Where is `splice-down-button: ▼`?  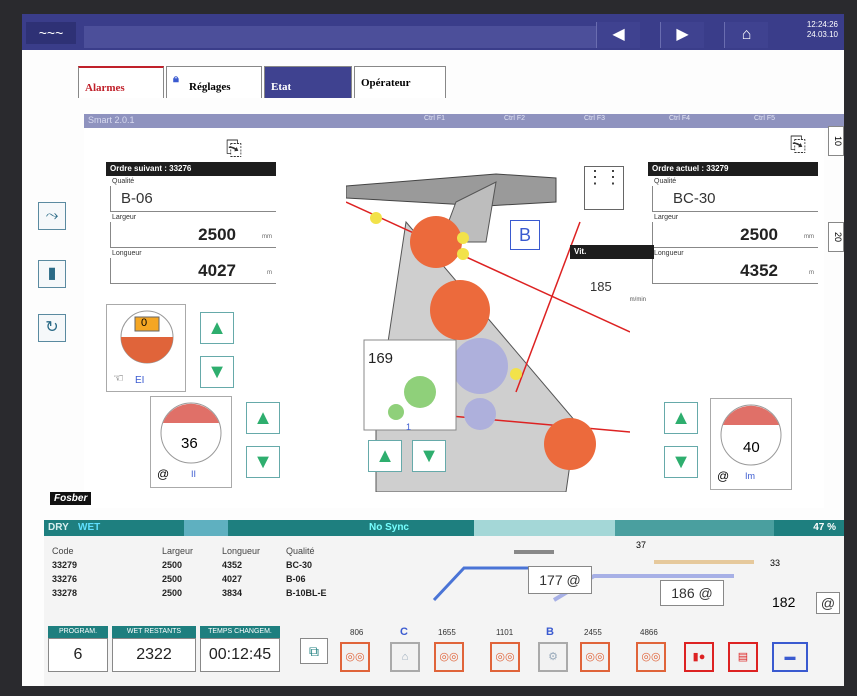 splice-down-button: ▼ is located at coordinates (429, 456).